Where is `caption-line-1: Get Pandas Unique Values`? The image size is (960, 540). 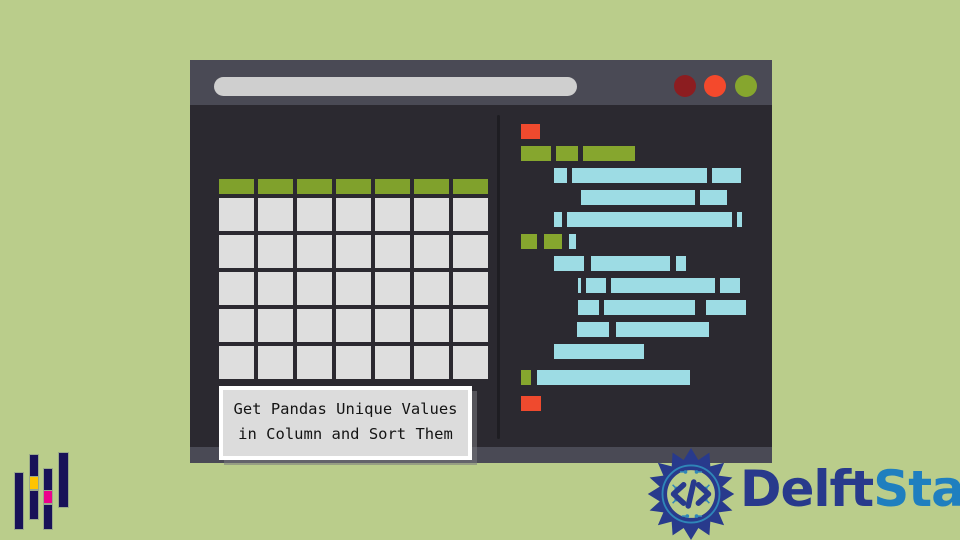
caption-line-1: Get Pandas Unique Values is located at coordinates (345, 409).